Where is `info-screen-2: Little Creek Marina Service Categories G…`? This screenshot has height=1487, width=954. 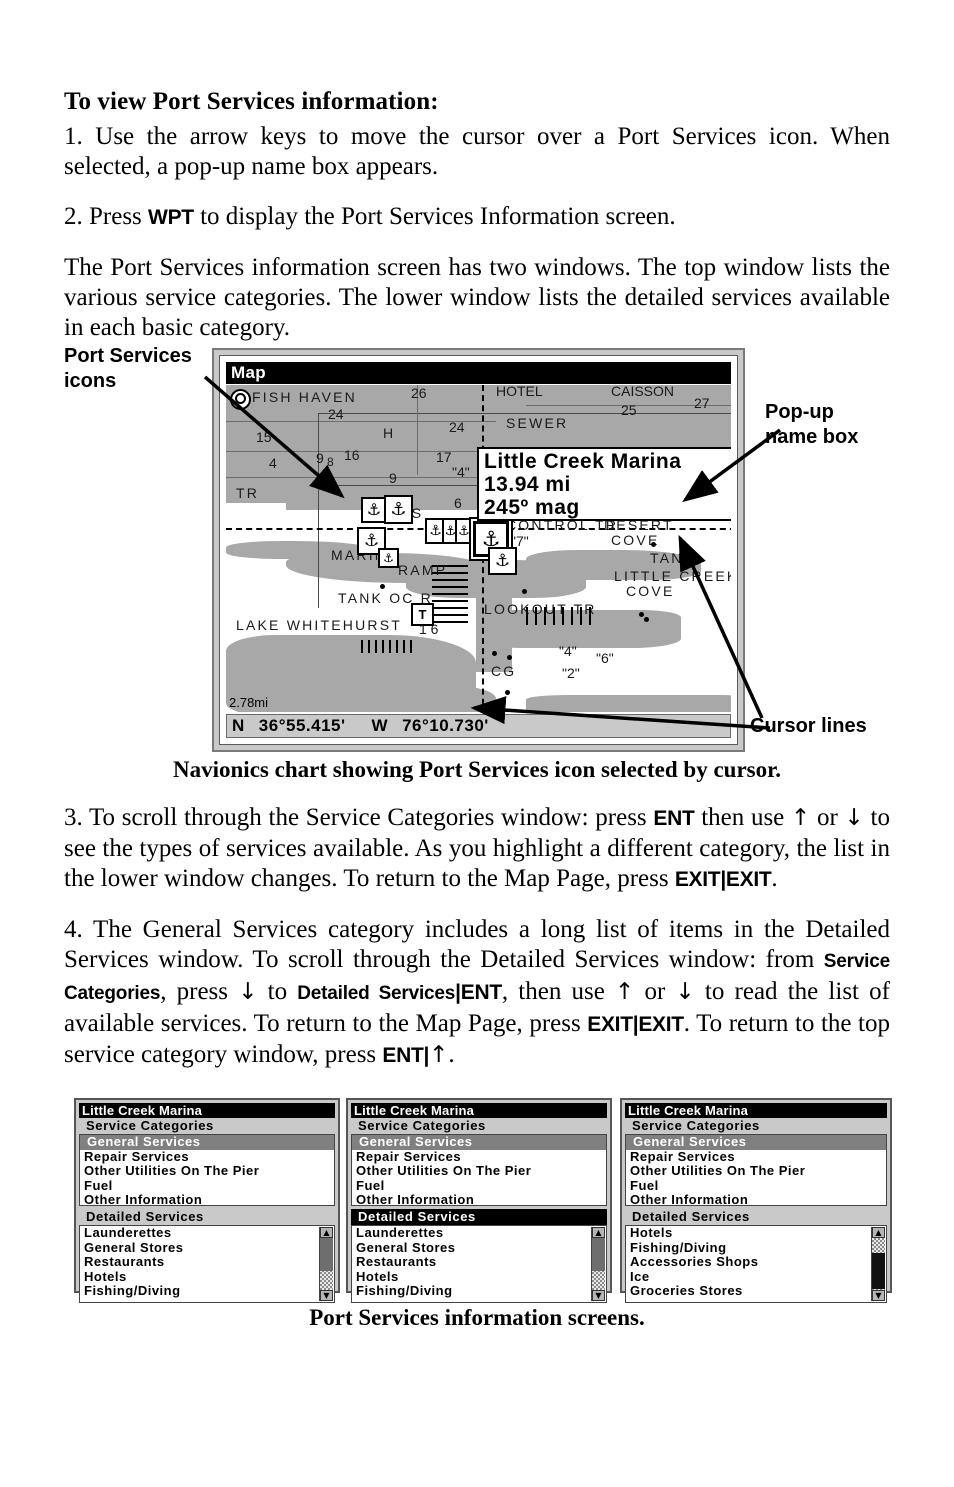
info-screen-2: Little Creek Marina Service Categories G… is located at coordinates (479, 1200).